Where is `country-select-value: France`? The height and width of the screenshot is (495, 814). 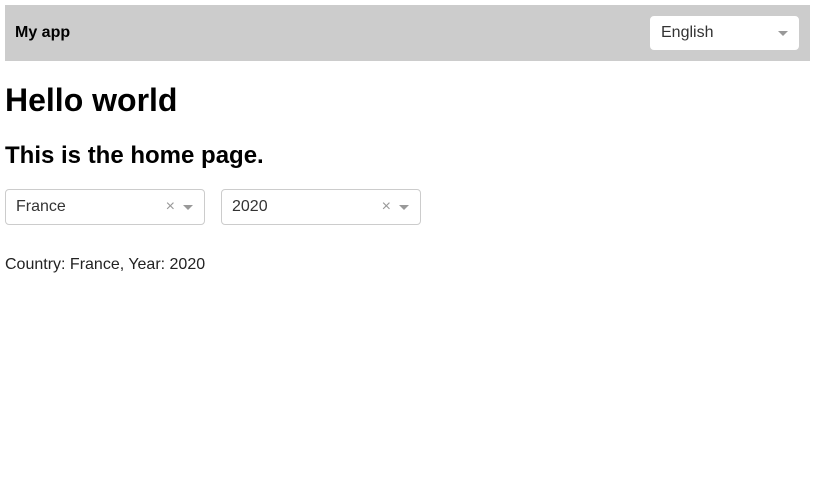 country-select-value: France is located at coordinates (41, 206).